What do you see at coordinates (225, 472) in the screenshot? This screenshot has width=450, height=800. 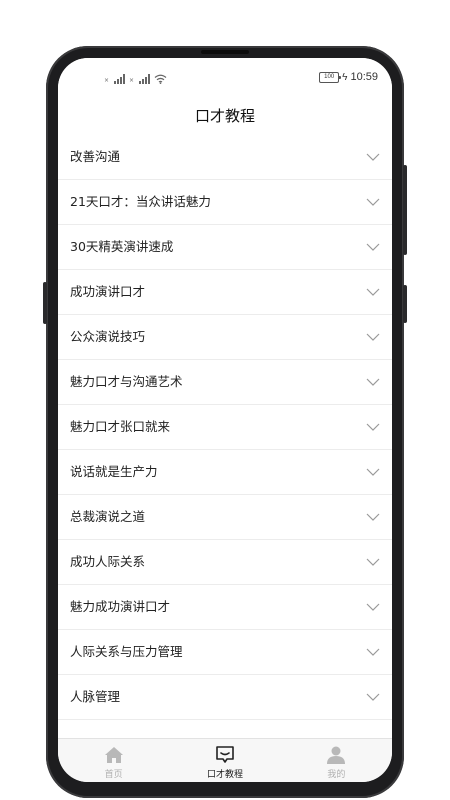 I see `list-item: 说话就是生产力` at bounding box center [225, 472].